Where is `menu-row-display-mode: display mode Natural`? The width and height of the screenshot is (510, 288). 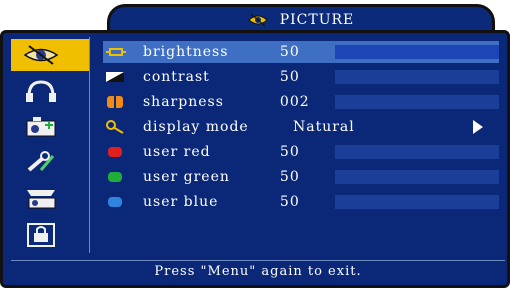
menu-row-display-mode: display mode Natural is located at coordinates (301, 127).